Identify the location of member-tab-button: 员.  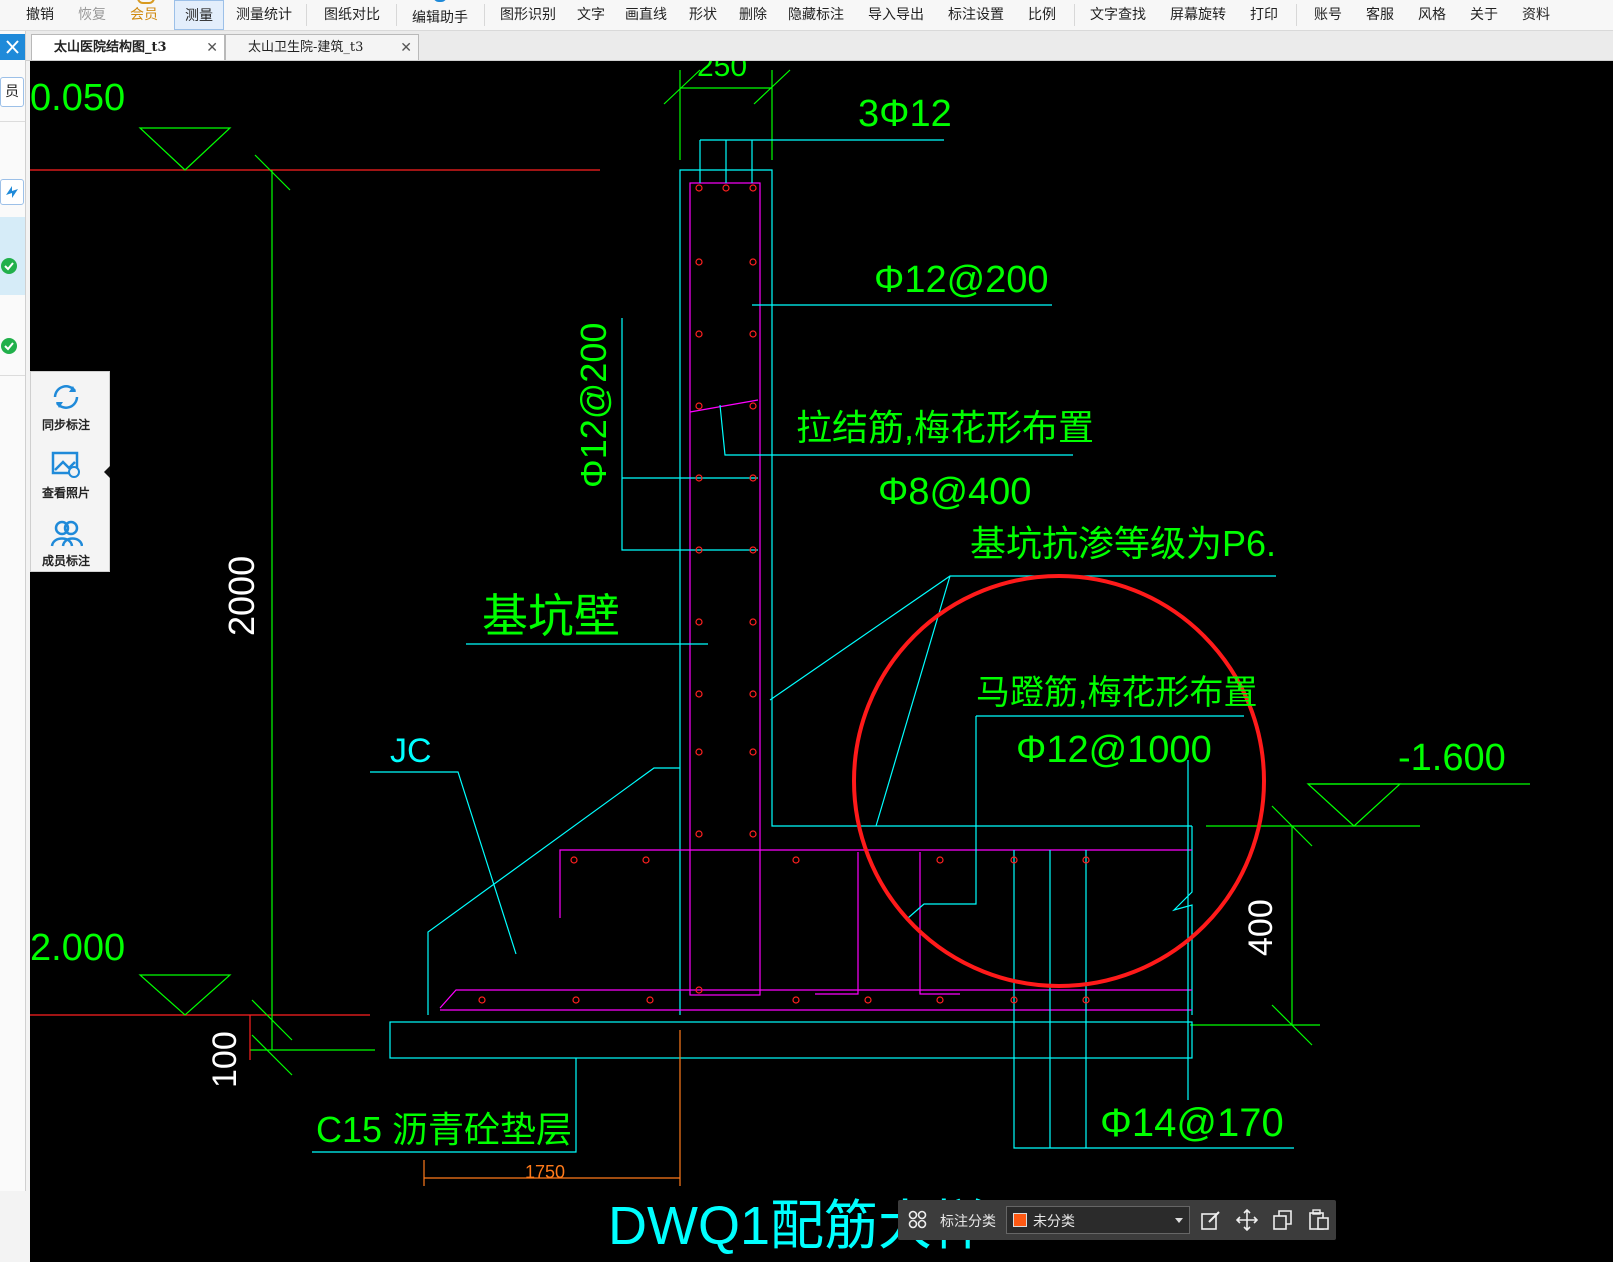
(12, 92).